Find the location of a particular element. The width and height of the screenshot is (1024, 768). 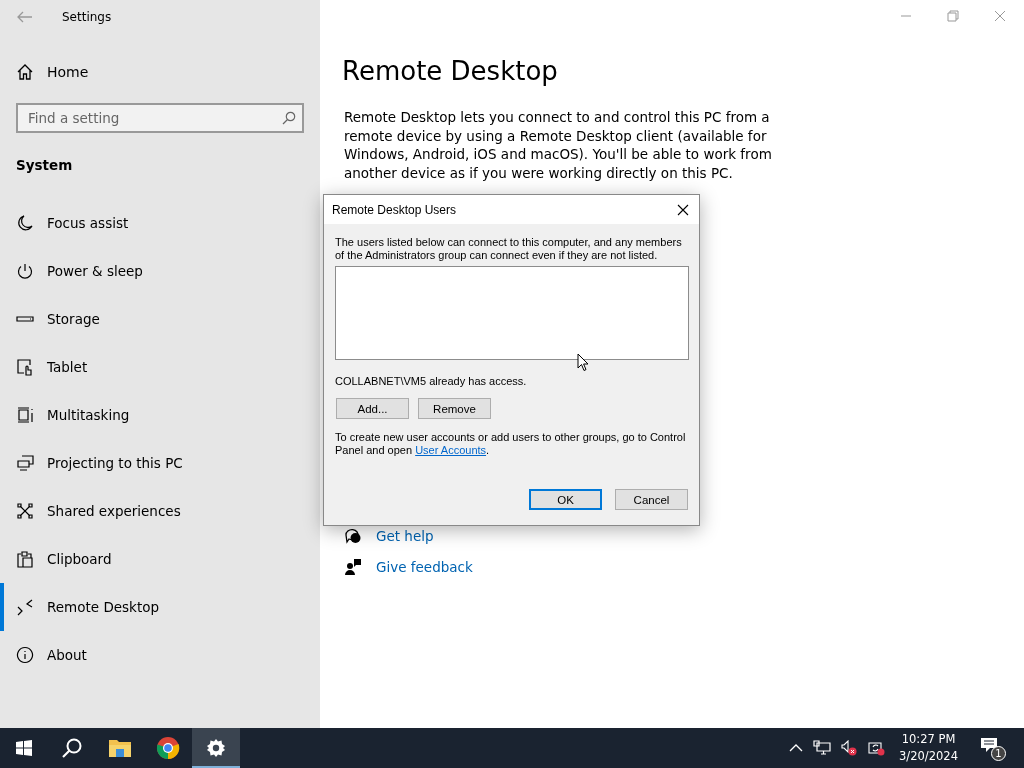

nav-item: Remote Desktop is located at coordinates (160, 607).